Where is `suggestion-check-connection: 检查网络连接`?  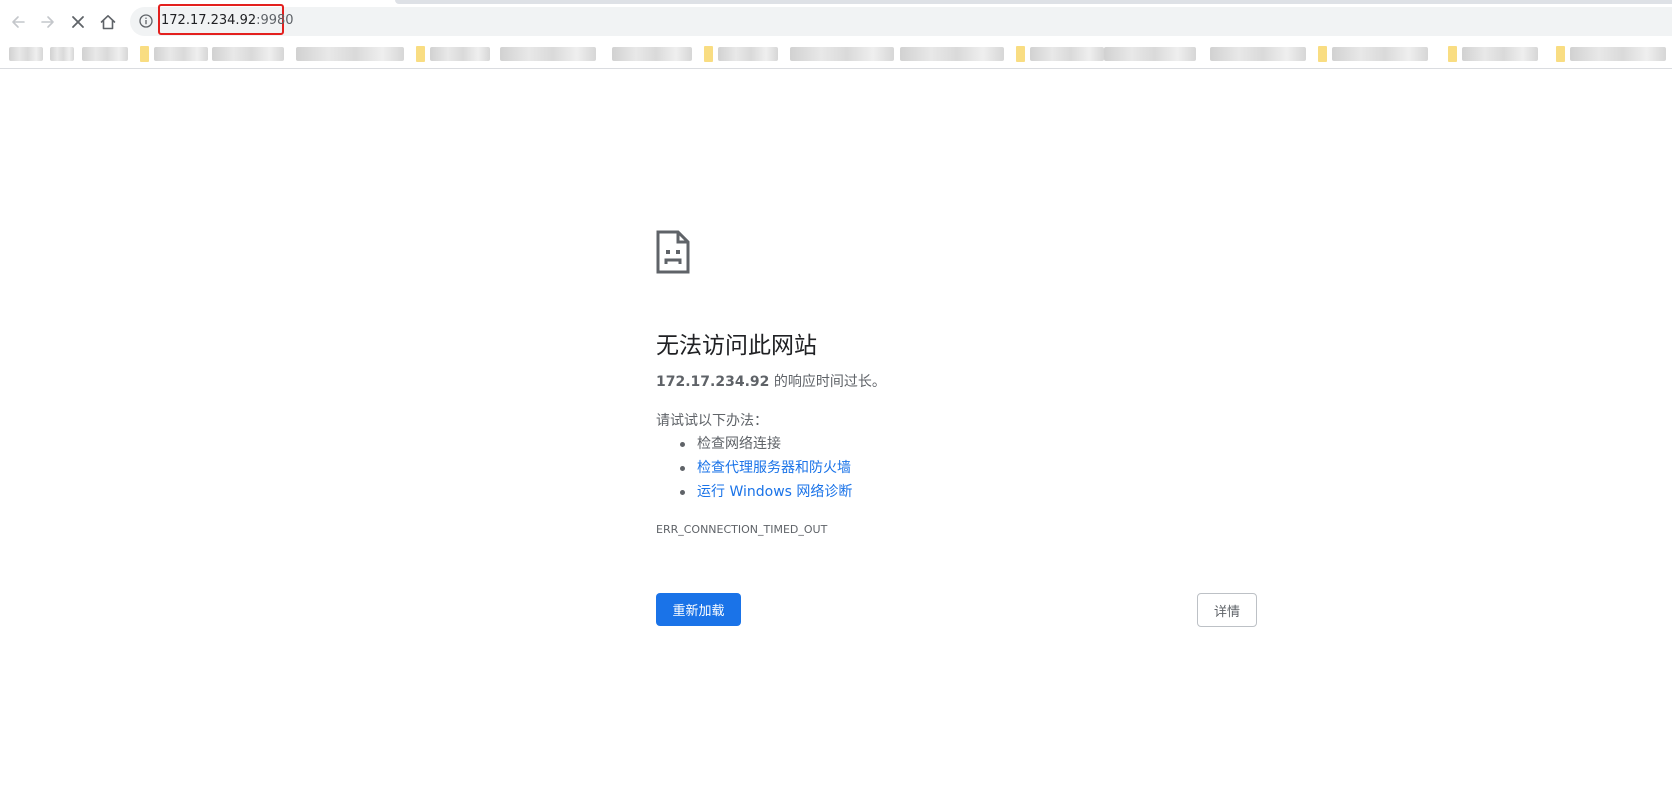 suggestion-check-connection: 检查网络连接 is located at coordinates (754, 444).